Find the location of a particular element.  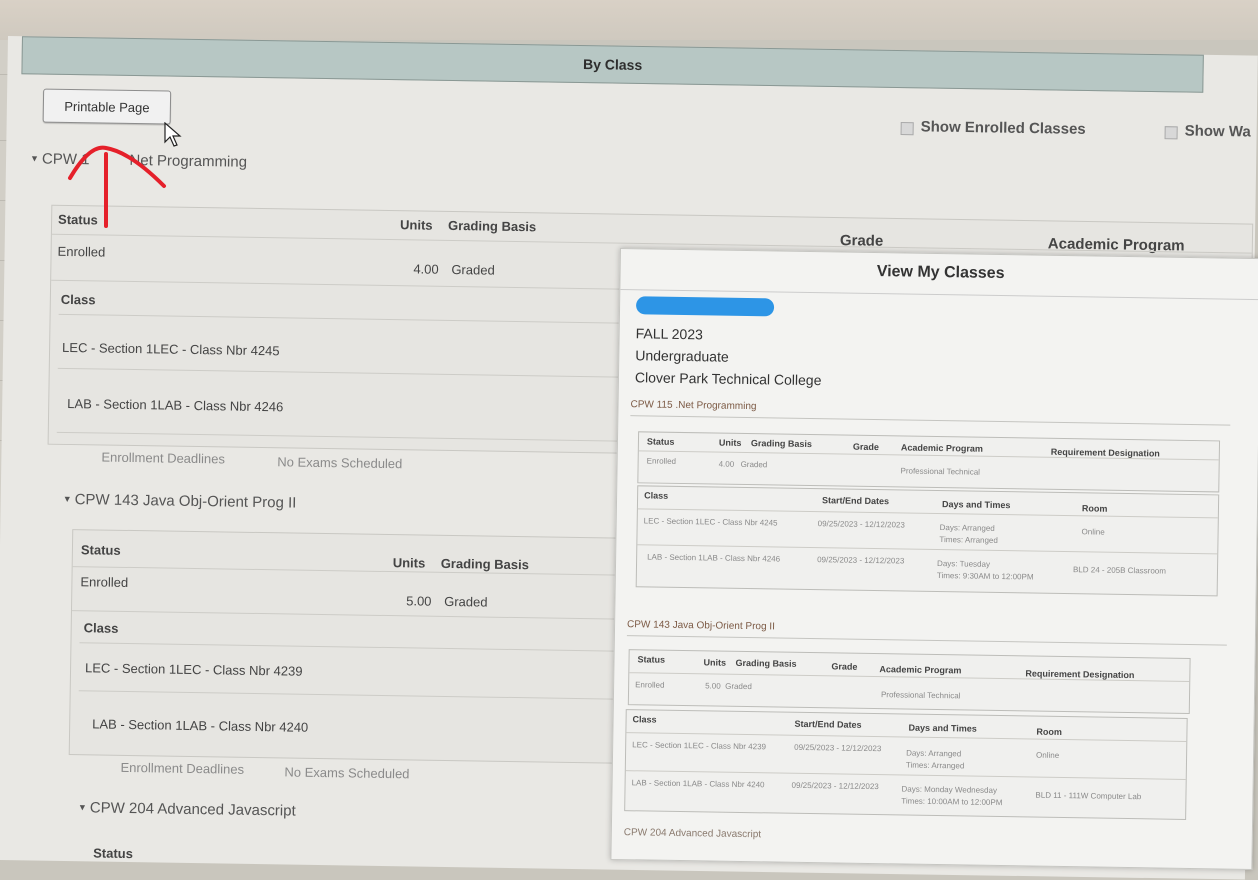

show-waitlisted-checkbox is located at coordinates (1171, 133).